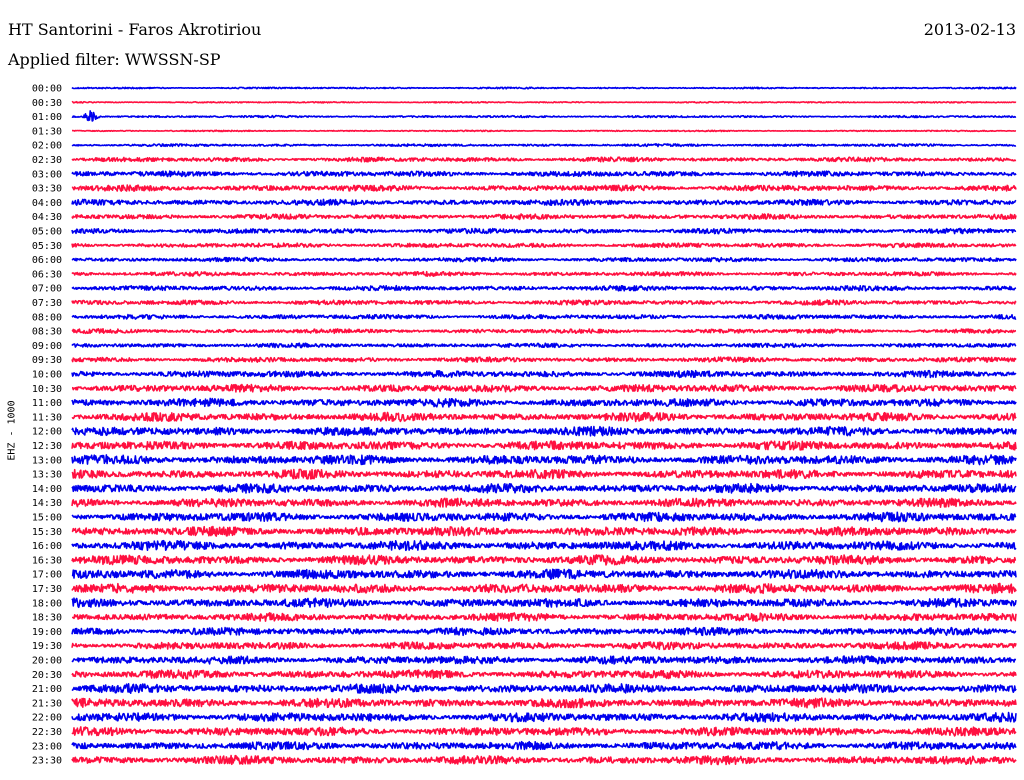 The height and width of the screenshot is (780, 1024). What do you see at coordinates (47, 560) in the screenshot?
I see `row-label: 16:30` at bounding box center [47, 560].